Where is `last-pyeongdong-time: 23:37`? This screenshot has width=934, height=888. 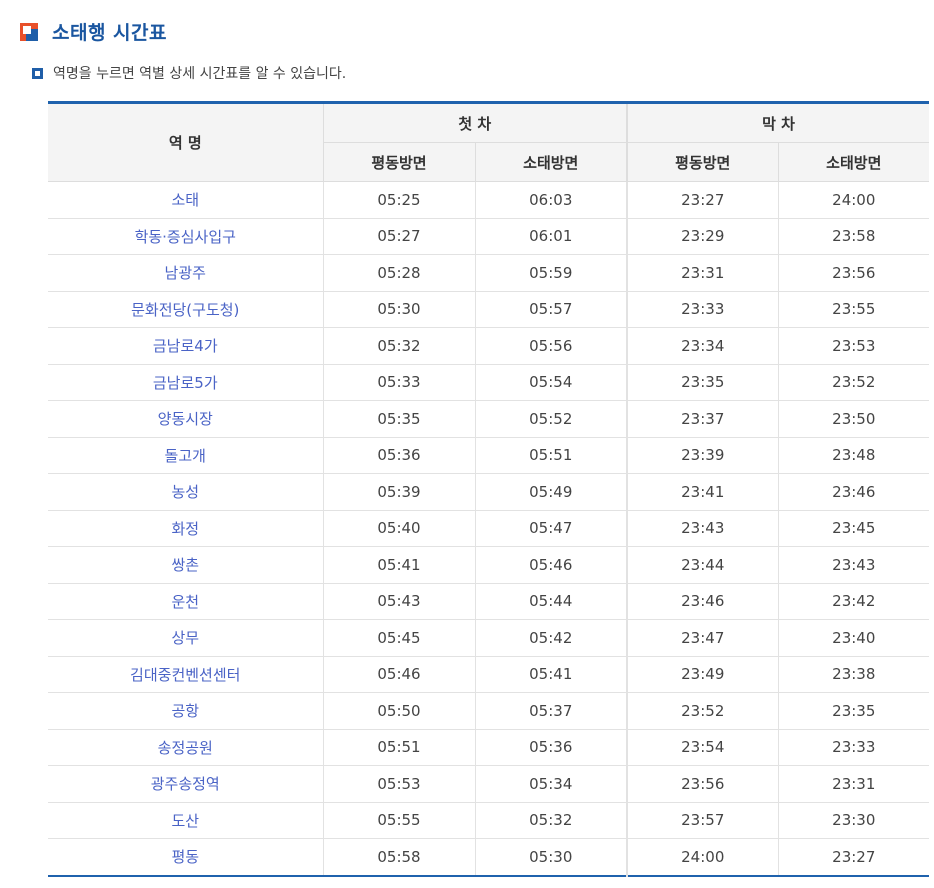
last-pyeongdong-time: 23:37 is located at coordinates (702, 419).